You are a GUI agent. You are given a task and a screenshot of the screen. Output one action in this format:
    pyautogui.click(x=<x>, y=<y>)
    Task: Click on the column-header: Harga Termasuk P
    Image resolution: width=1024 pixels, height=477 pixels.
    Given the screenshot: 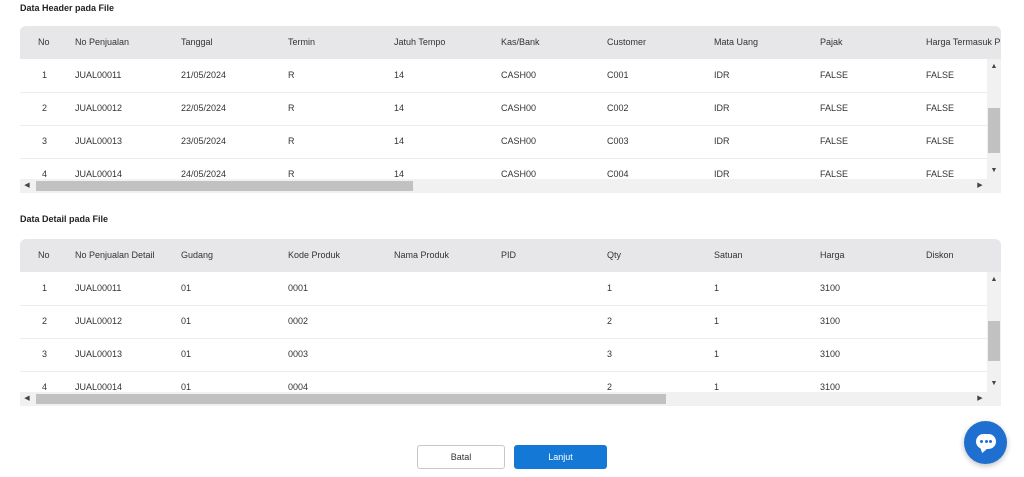 What is the action you would take?
    pyautogui.click(x=963, y=42)
    